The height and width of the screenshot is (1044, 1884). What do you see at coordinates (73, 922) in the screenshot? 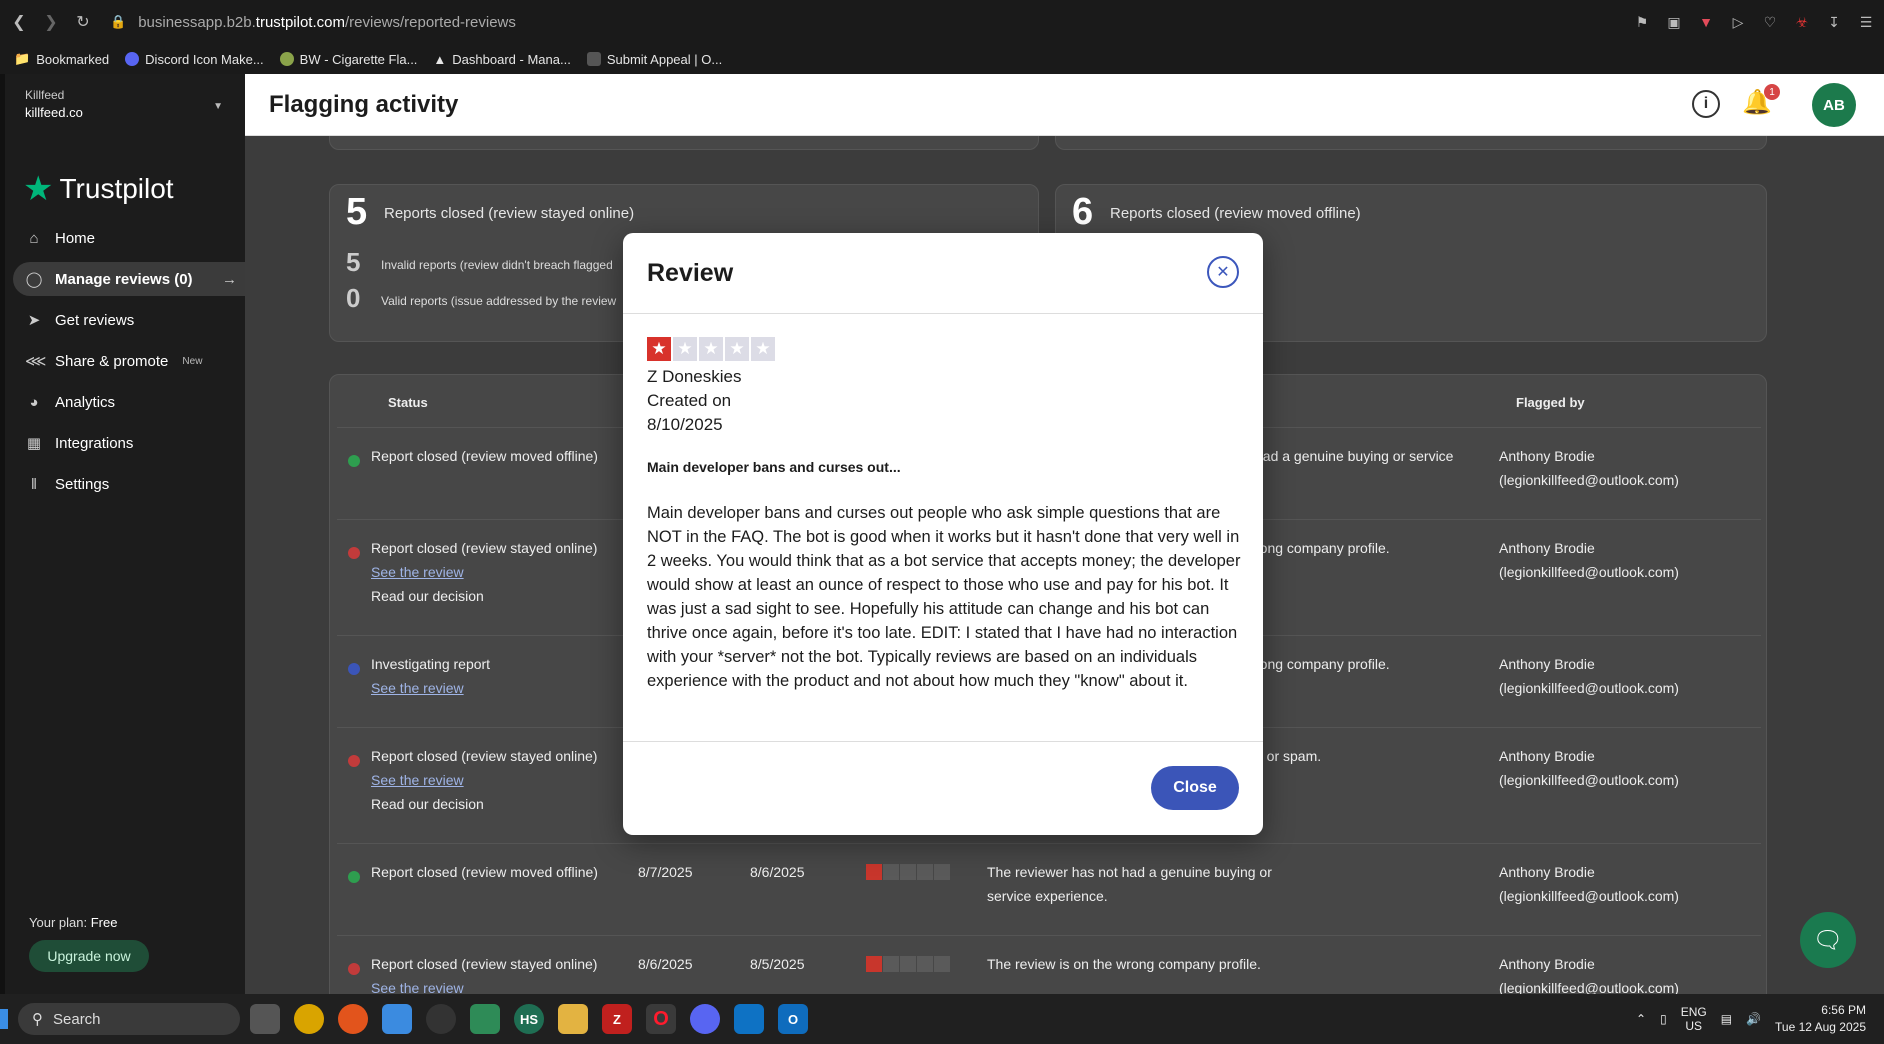
I see `plan-info: Your plan: Free` at bounding box center [73, 922].